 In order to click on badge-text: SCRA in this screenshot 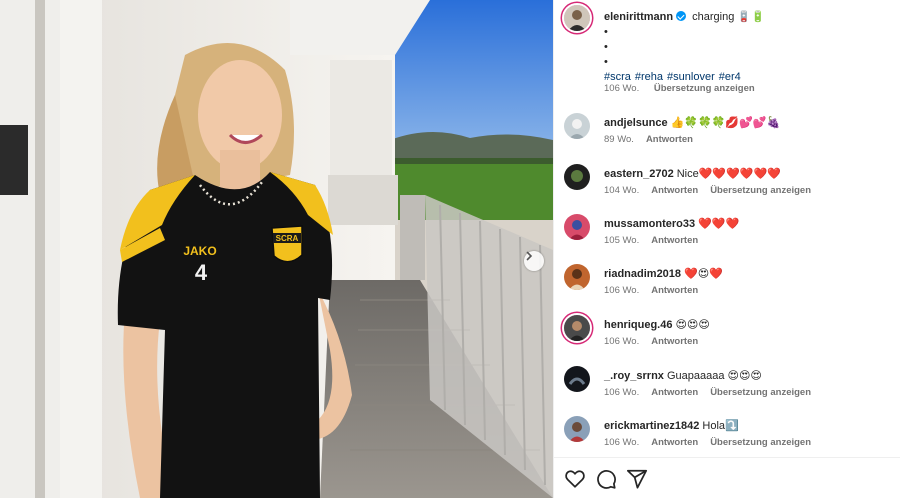, I will do `click(287, 238)`.